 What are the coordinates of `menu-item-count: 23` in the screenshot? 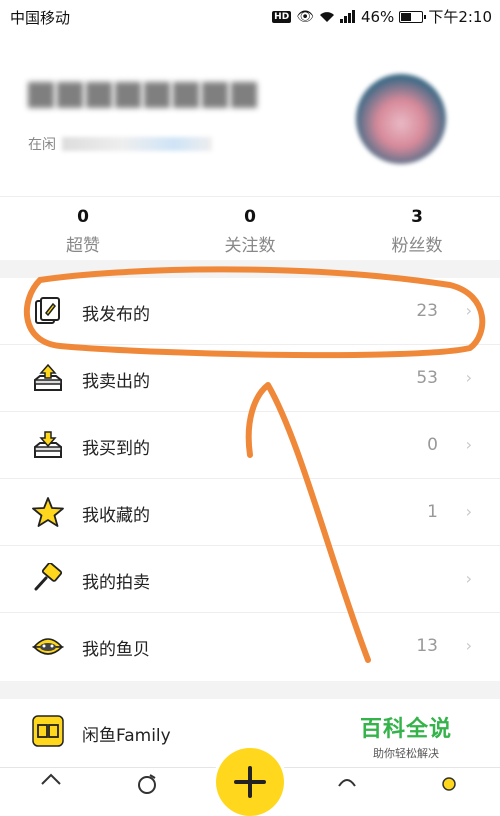 It's located at (427, 311).